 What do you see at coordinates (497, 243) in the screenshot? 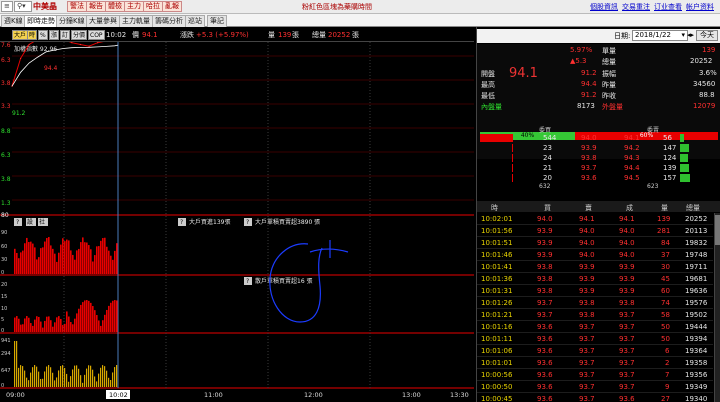
I see `trade-time: 10:01:51` at bounding box center [497, 243].